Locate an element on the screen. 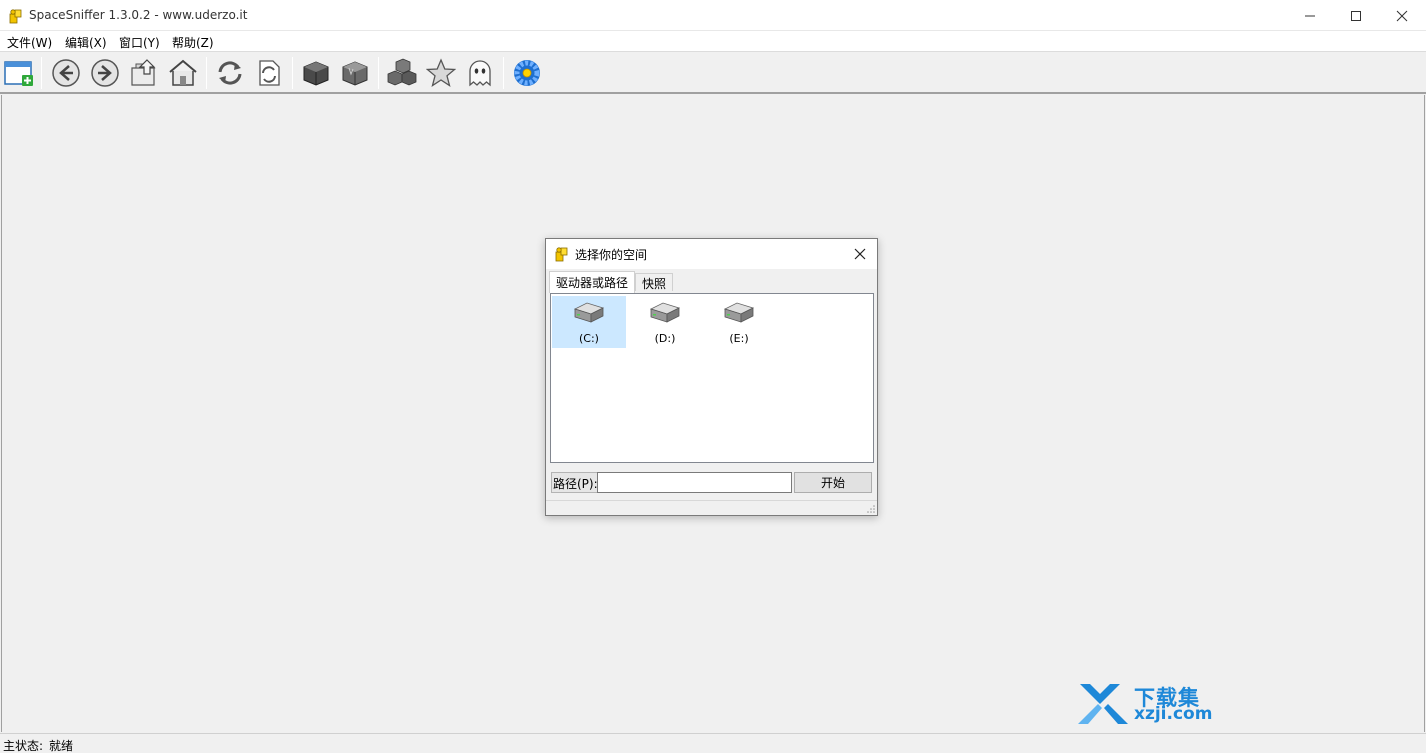 This screenshot has width=1426, height=753. tab-drives-or-path: 驱动器或路径 is located at coordinates (592, 282).